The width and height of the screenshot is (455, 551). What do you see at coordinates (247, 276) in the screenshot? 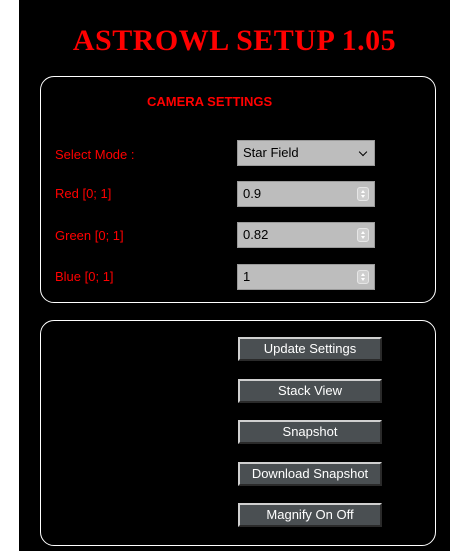
I see `blue-input-value: 1` at bounding box center [247, 276].